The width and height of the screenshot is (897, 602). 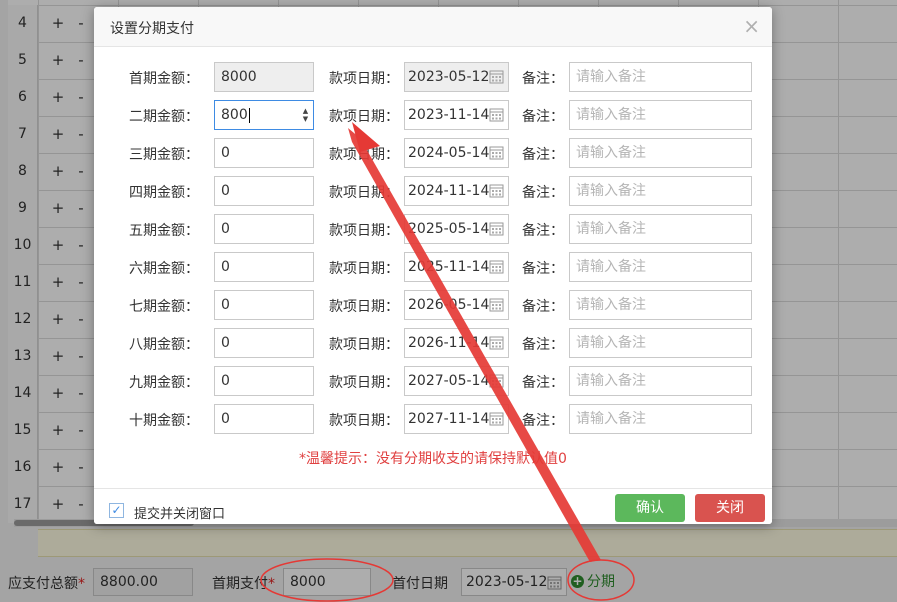 I want to click on dialog-close-icon: ×, so click(x=751, y=26).